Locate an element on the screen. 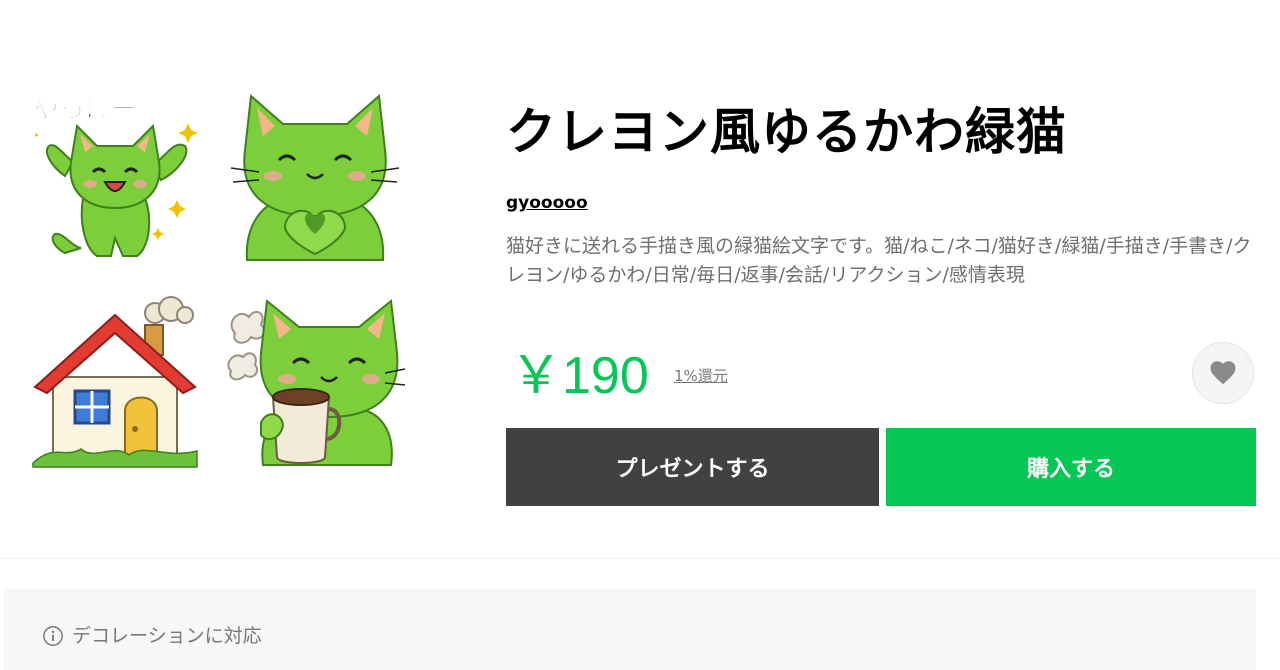 The image size is (1280, 670). house-sticker is located at coordinates (115, 383).